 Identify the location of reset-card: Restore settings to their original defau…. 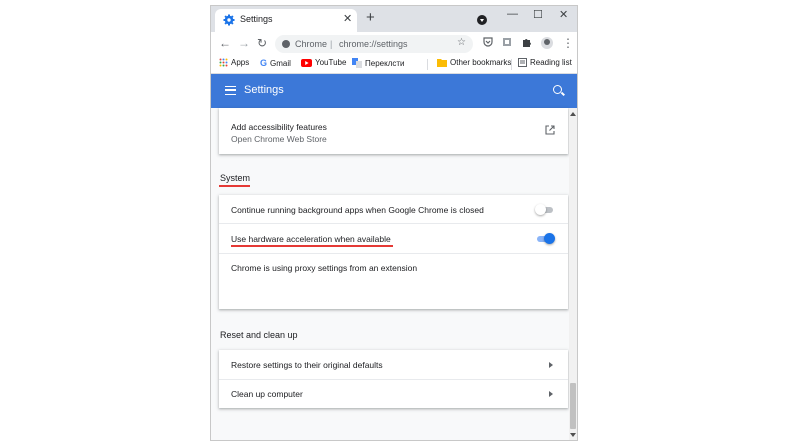
(393, 379).